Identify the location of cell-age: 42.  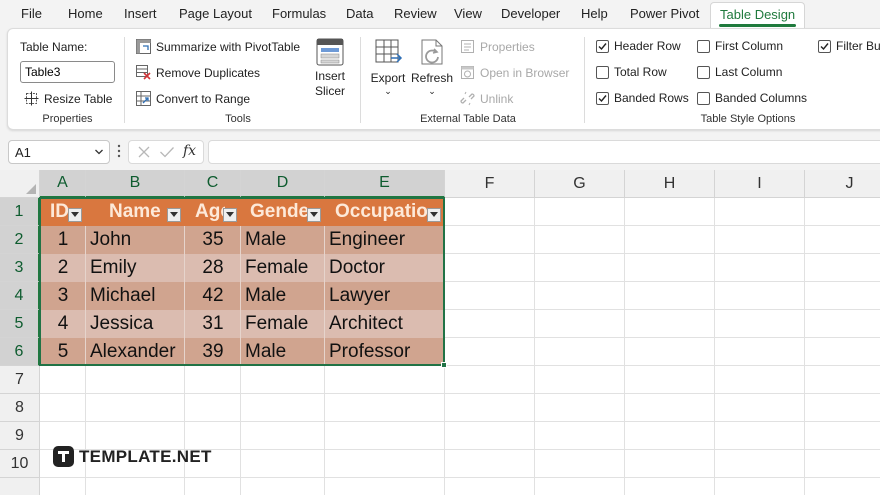
(213, 296).